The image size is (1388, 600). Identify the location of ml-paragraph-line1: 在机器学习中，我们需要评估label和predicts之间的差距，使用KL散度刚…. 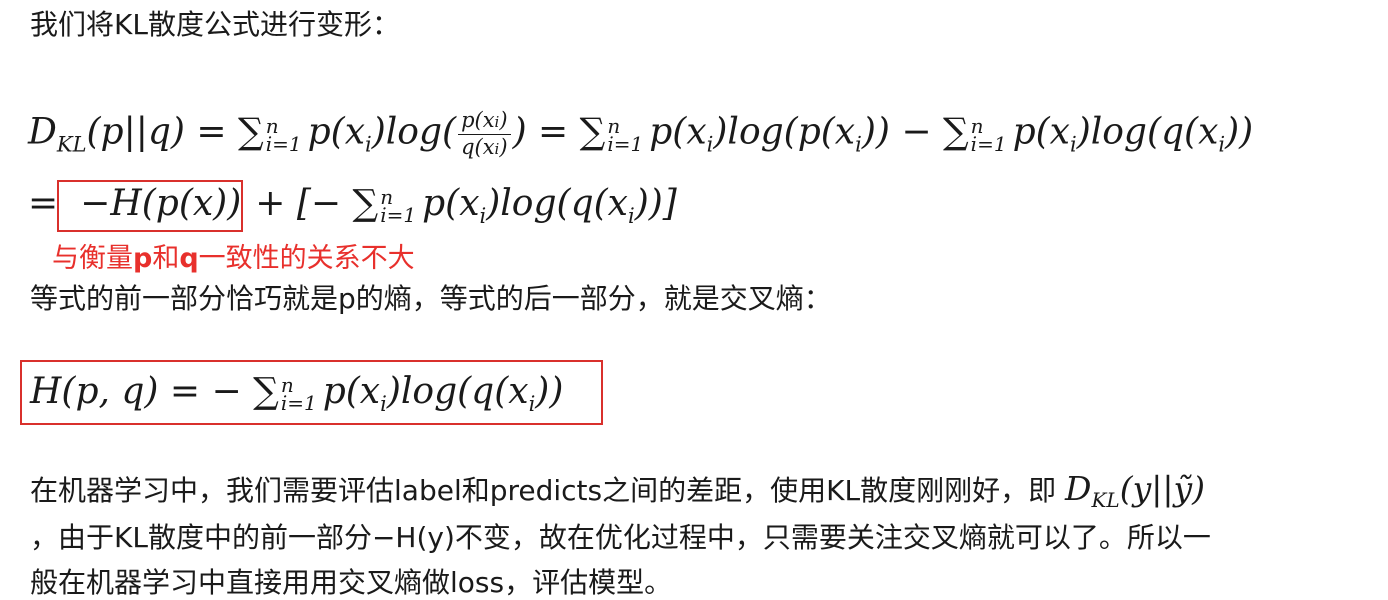
(617, 491).